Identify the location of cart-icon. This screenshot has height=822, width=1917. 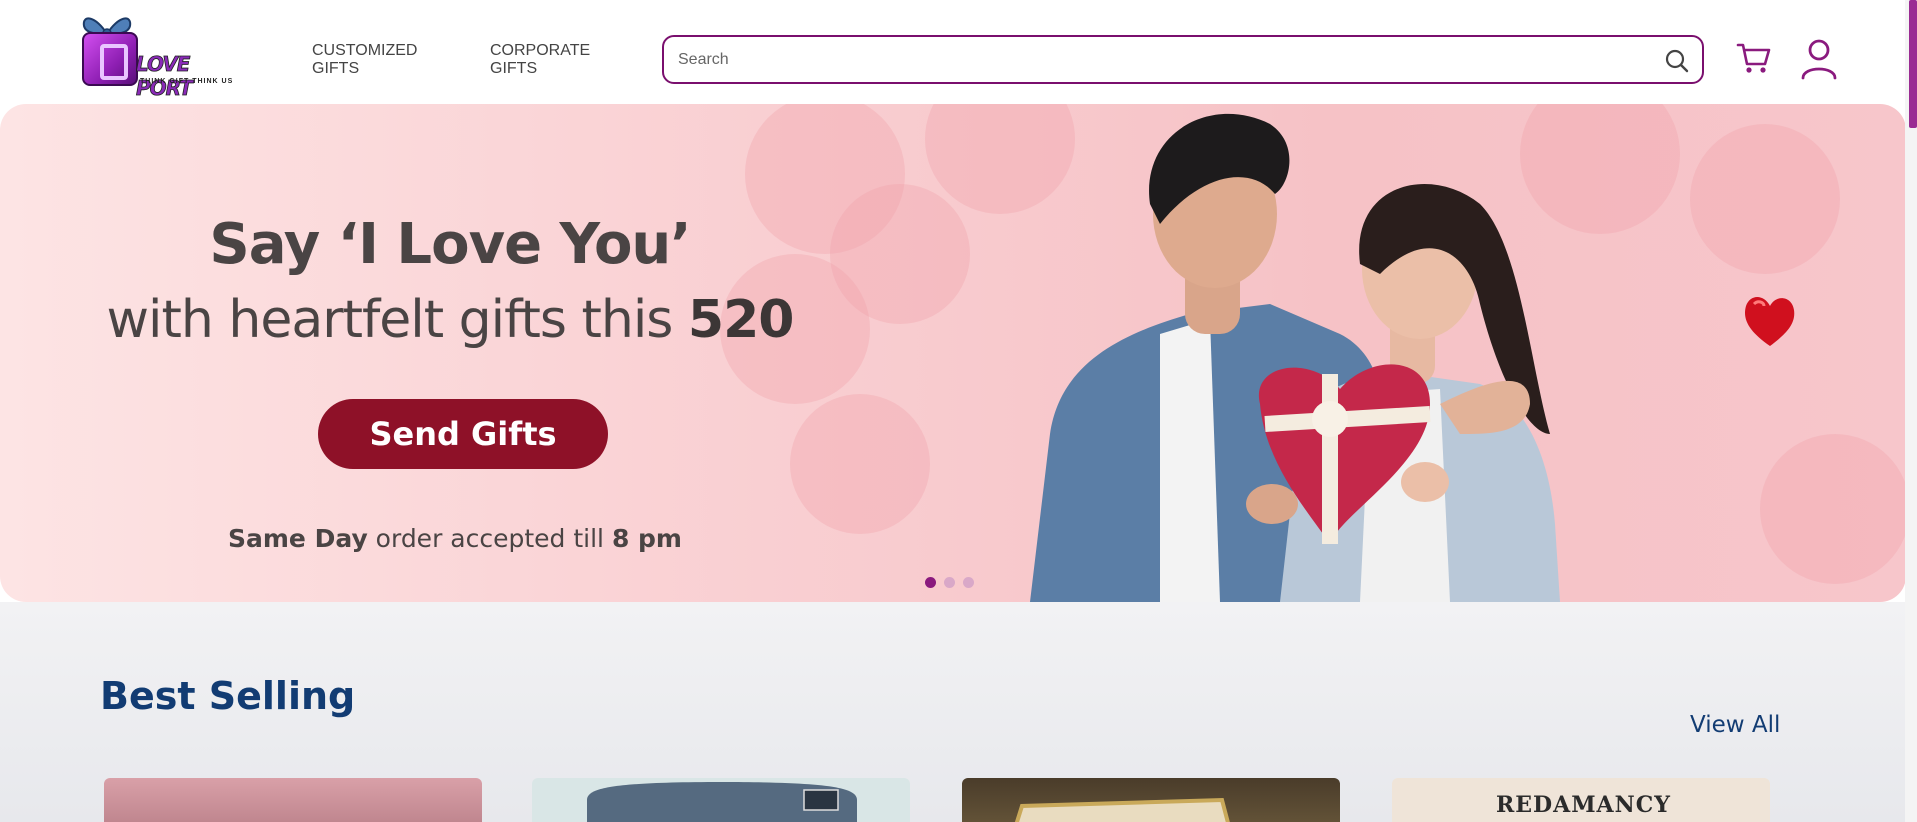
(1754, 58).